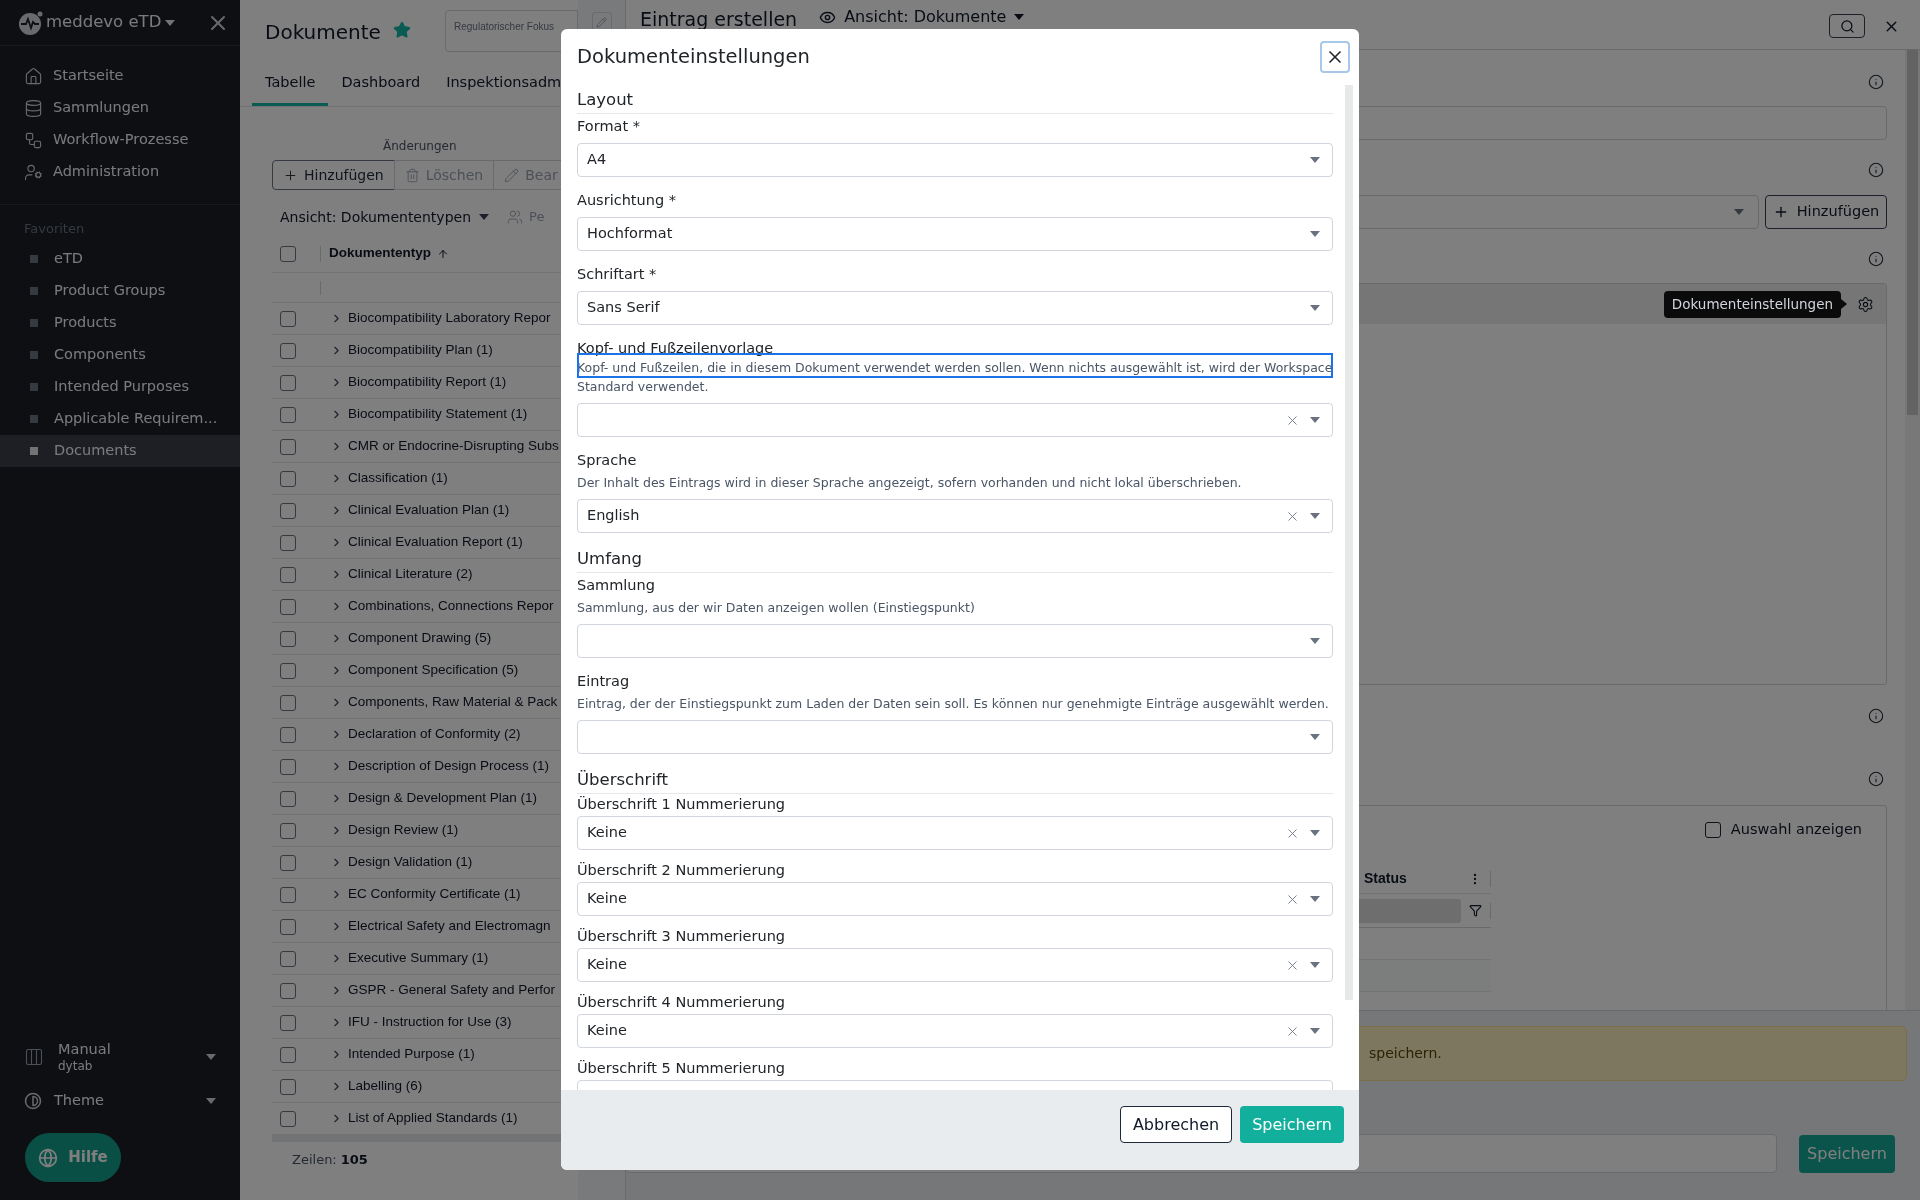  I want to click on field-label: Eintrag, so click(604, 681).